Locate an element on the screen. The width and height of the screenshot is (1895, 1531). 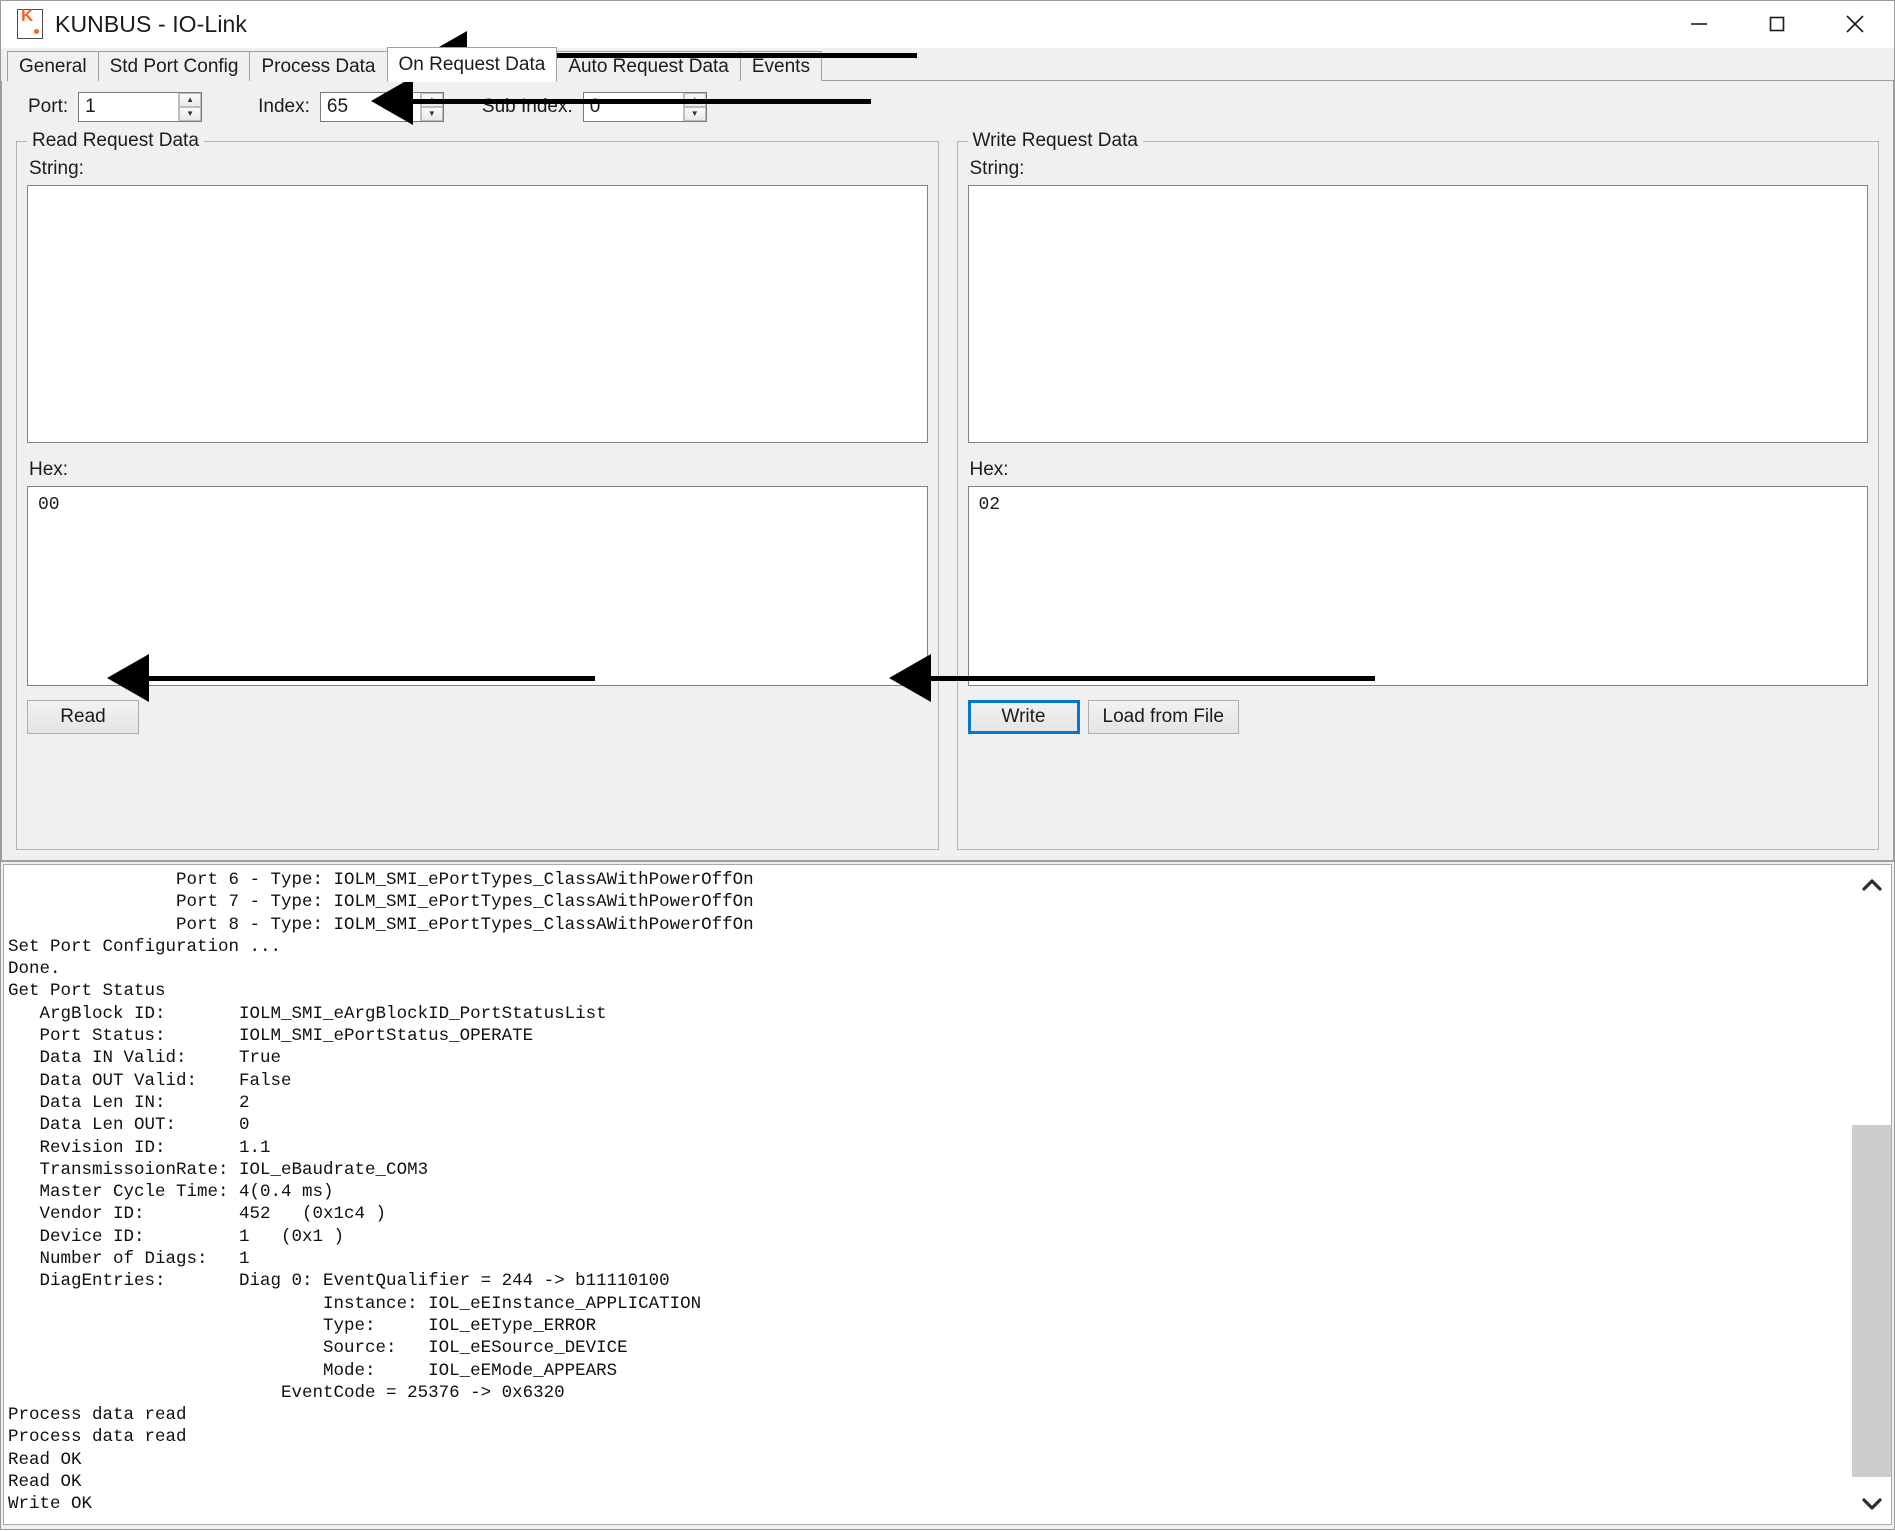
scroll-up-icon is located at coordinates (1871, 885).